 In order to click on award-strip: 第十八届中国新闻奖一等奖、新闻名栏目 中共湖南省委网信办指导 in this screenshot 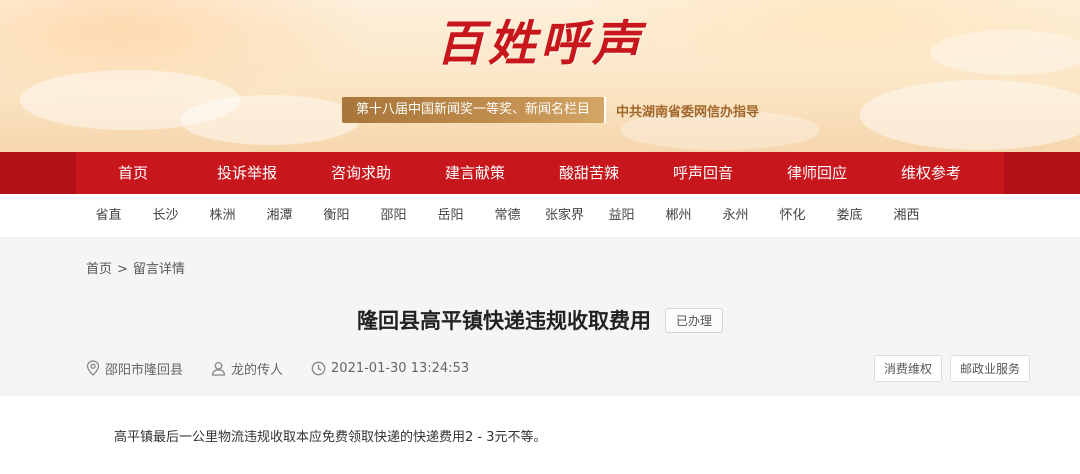, I will do `click(550, 110)`.